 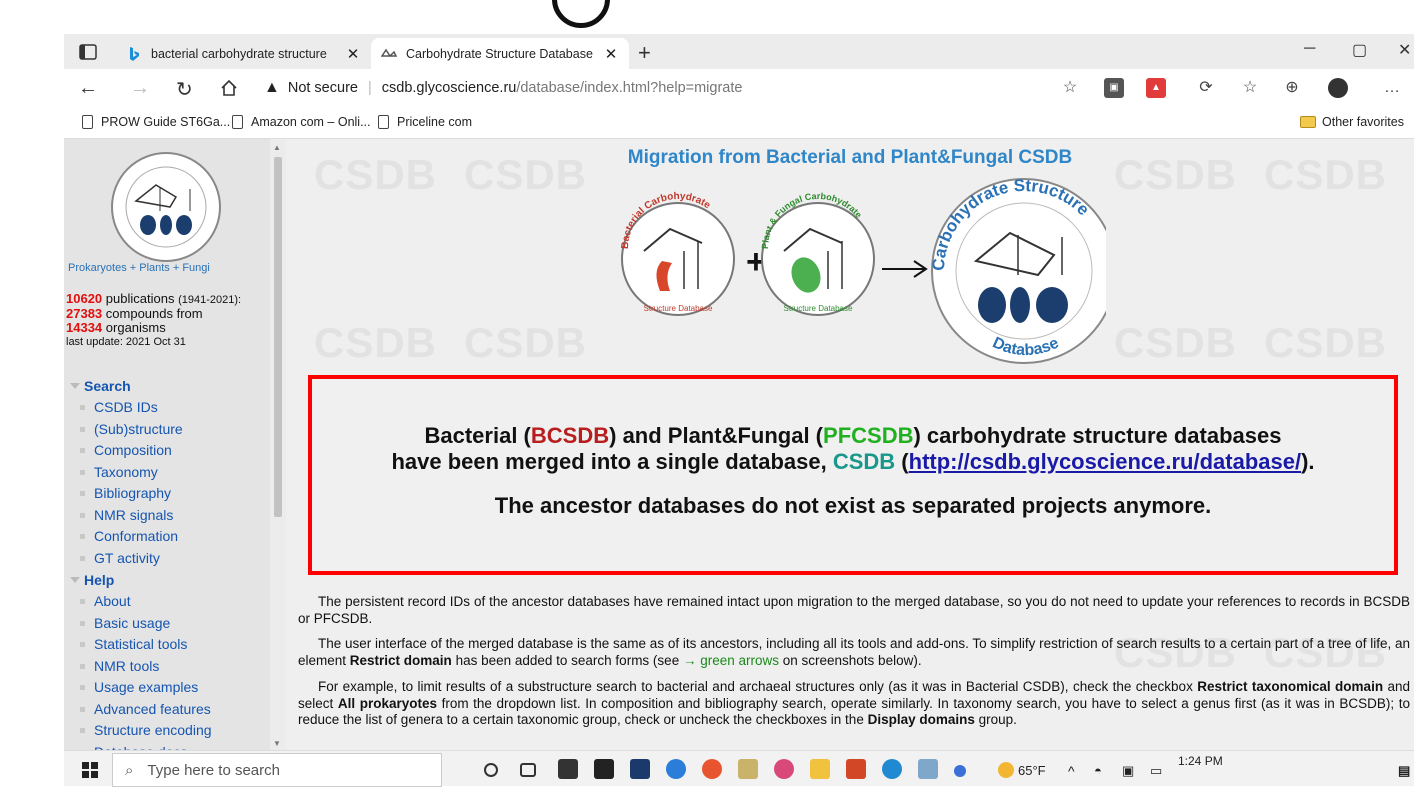 What do you see at coordinates (1404, 771) in the screenshot?
I see `notification-icon: ▤` at bounding box center [1404, 771].